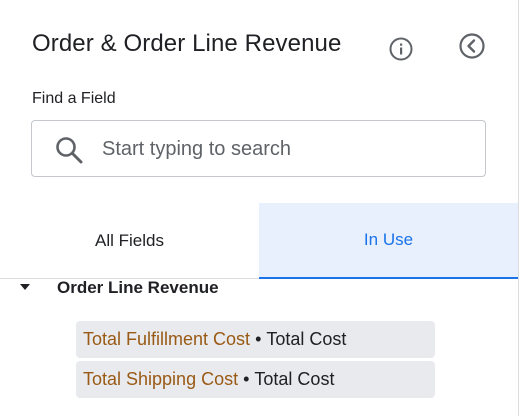  What do you see at coordinates (74, 98) in the screenshot?
I see `find-field-label: Find a Field` at bounding box center [74, 98].